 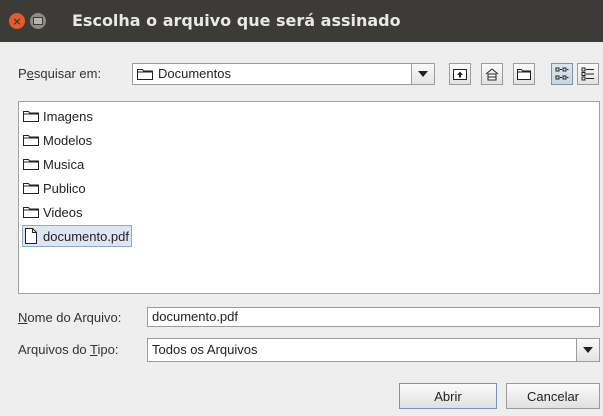 I want to click on up-folder-button, so click(x=460, y=74).